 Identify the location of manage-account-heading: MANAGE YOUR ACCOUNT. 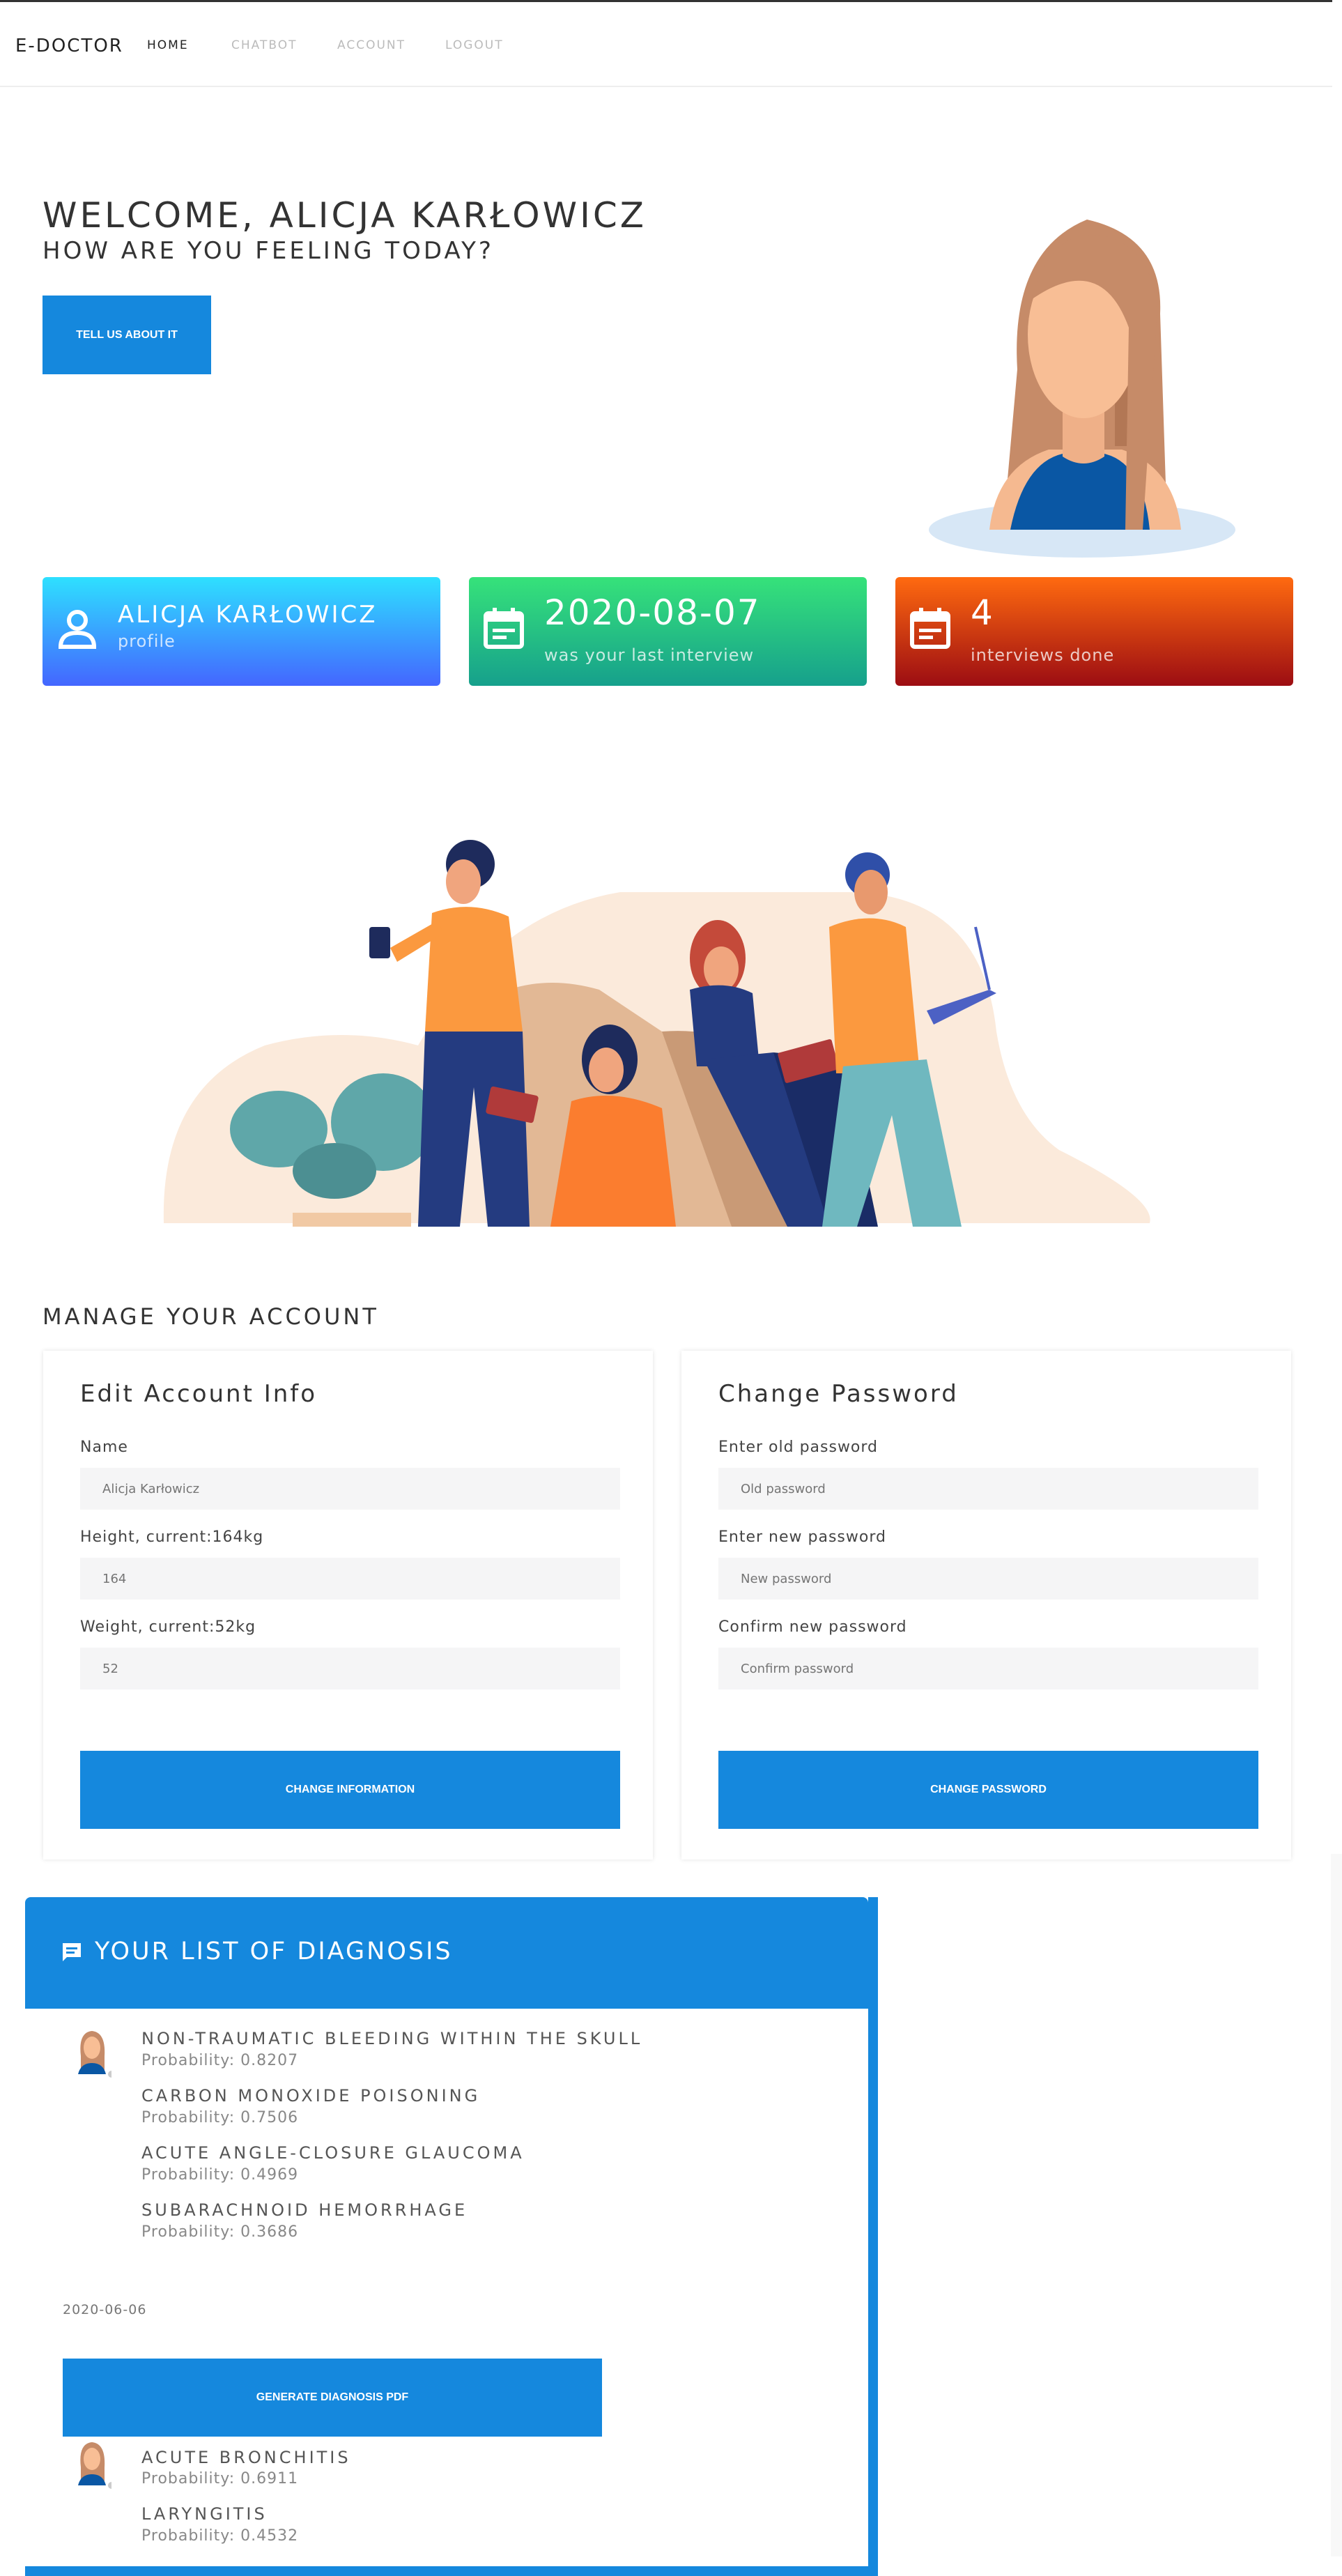
(211, 1316).